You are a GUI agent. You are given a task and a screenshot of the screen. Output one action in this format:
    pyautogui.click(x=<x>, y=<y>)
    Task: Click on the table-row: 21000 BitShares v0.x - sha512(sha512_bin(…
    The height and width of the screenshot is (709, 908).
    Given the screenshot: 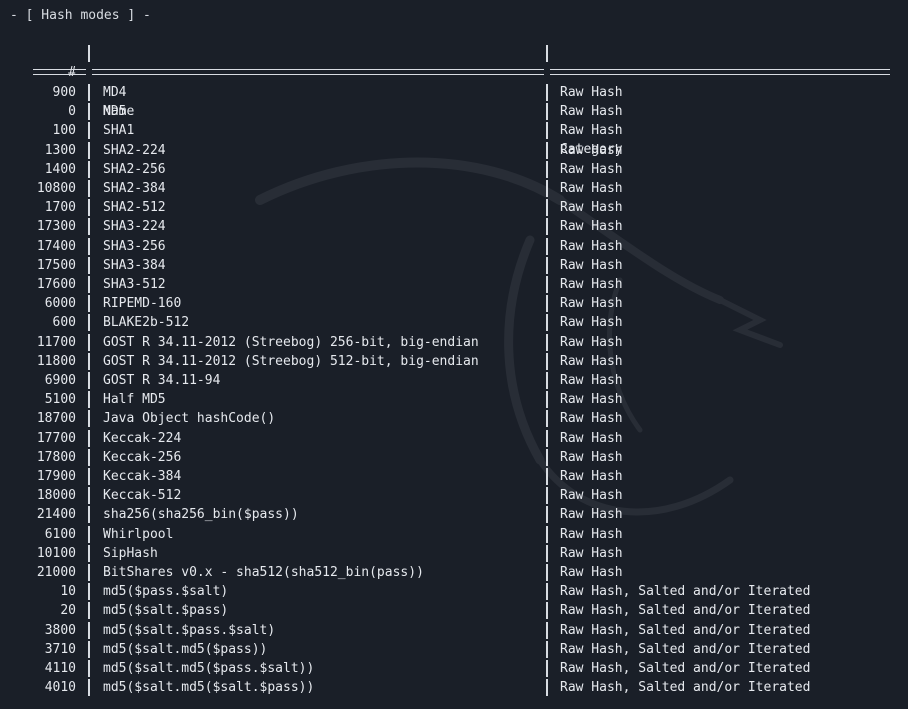 What is the action you would take?
    pyautogui.click(x=454, y=572)
    